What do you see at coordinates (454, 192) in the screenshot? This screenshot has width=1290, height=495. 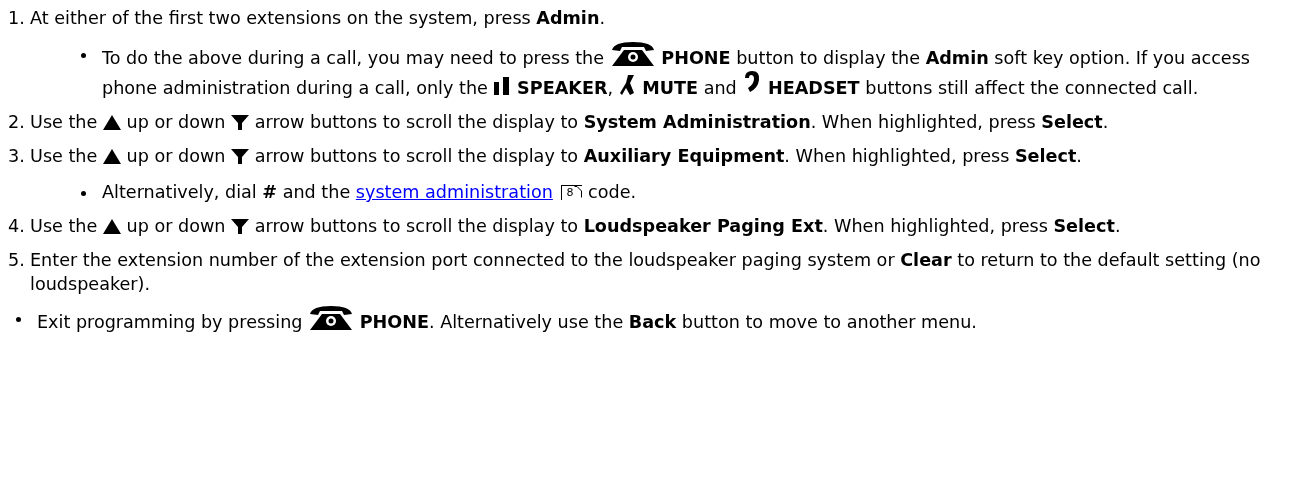 I see `link: system administration` at bounding box center [454, 192].